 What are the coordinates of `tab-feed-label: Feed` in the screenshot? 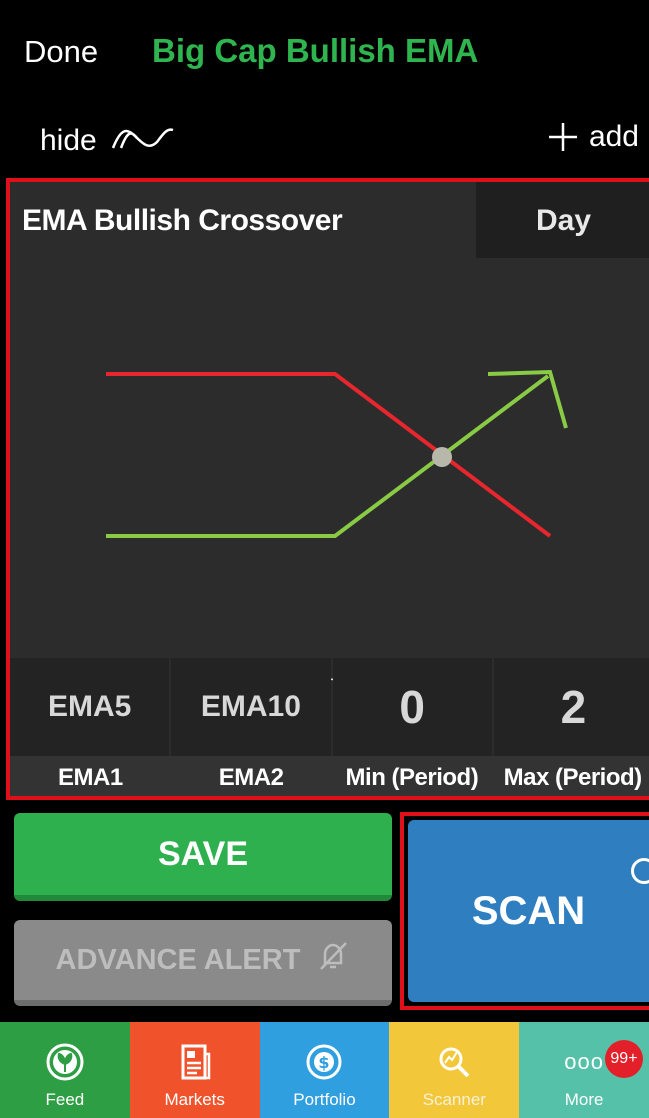 It's located at (65, 1099).